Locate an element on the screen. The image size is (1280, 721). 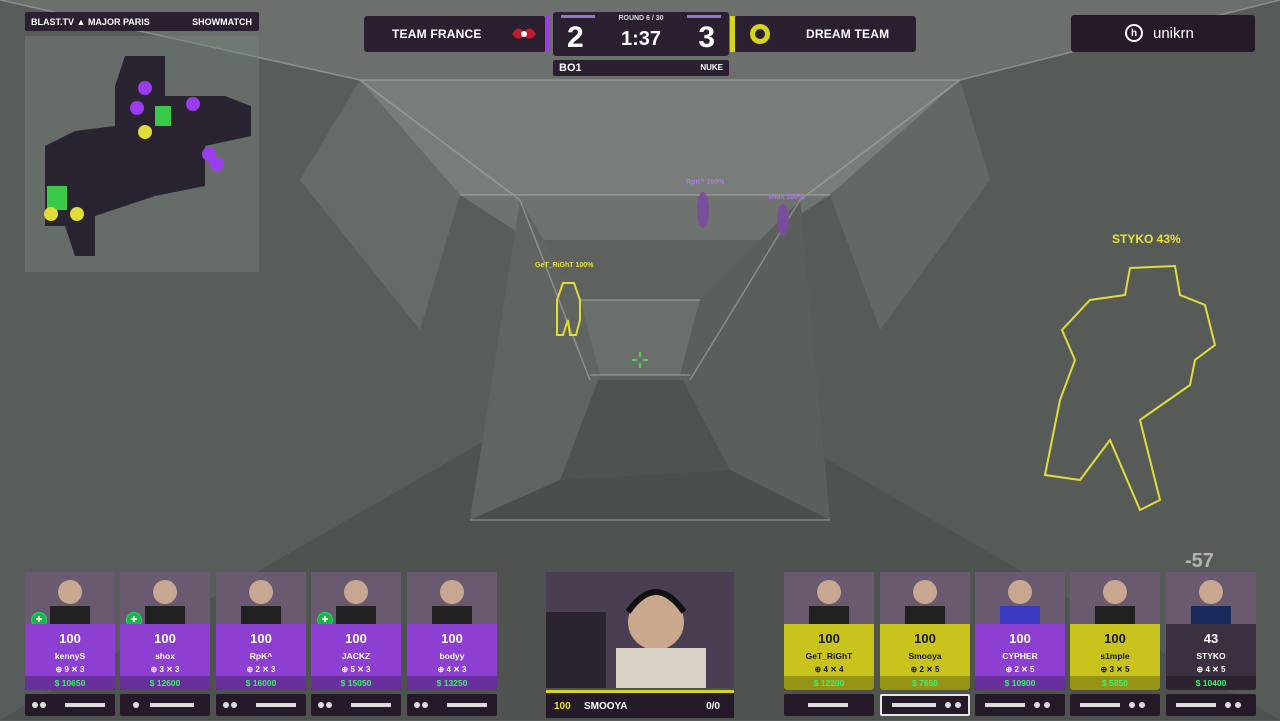
player-card-kennys: ✚ 100 kennyS ⊕ 9 ✕ 3 $ 10650 is located at coordinates (70, 632).